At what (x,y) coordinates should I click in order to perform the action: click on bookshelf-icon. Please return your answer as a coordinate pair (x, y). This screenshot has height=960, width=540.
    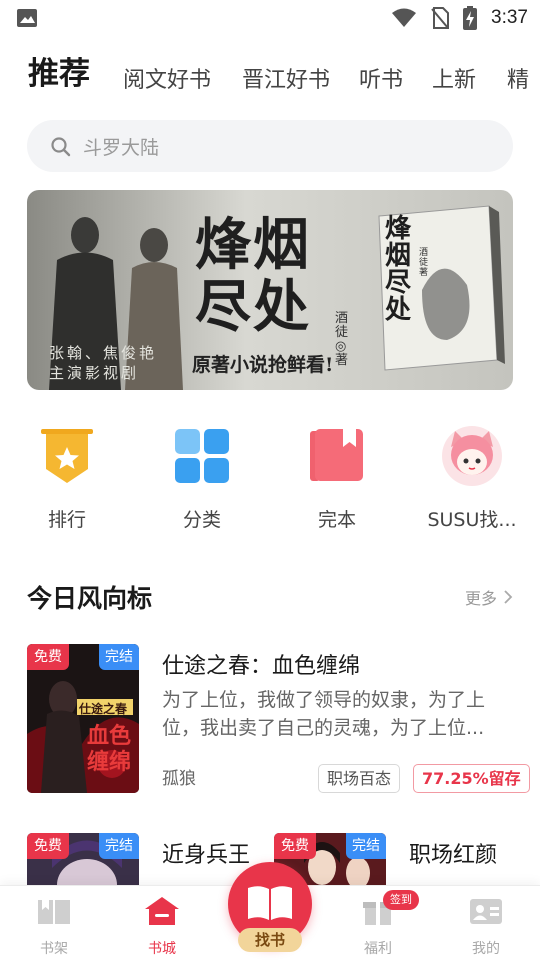
    Looking at the image, I should click on (54, 912).